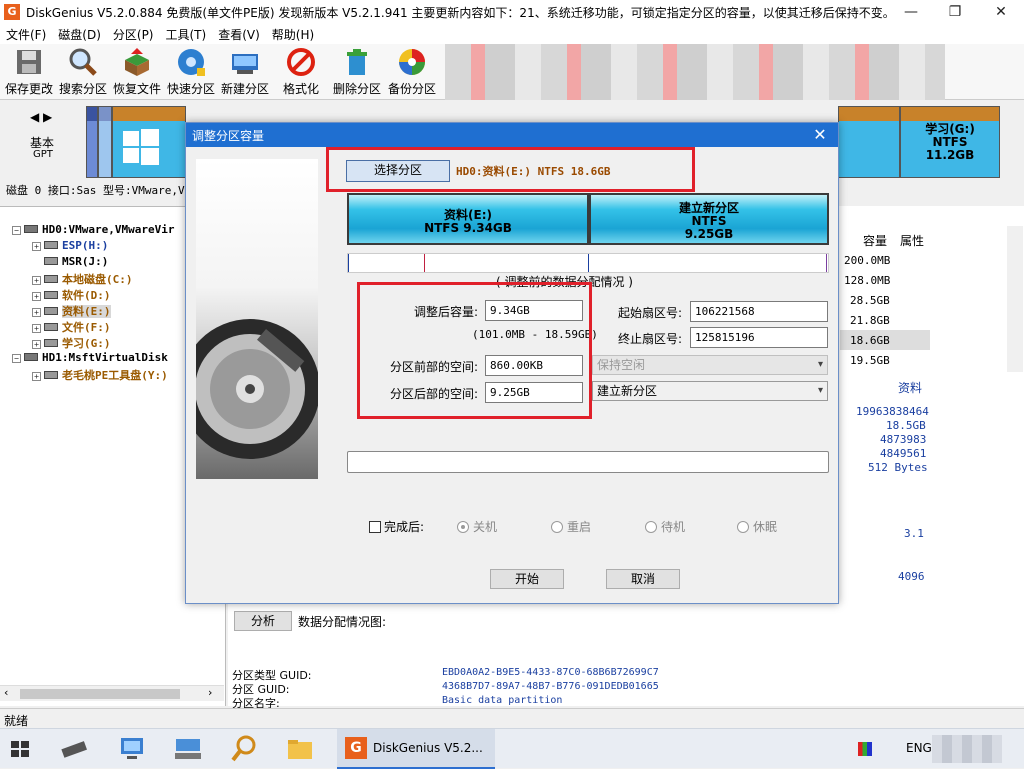  Describe the element at coordinates (257, 389) in the screenshot. I see `hard-disk-icon` at that location.